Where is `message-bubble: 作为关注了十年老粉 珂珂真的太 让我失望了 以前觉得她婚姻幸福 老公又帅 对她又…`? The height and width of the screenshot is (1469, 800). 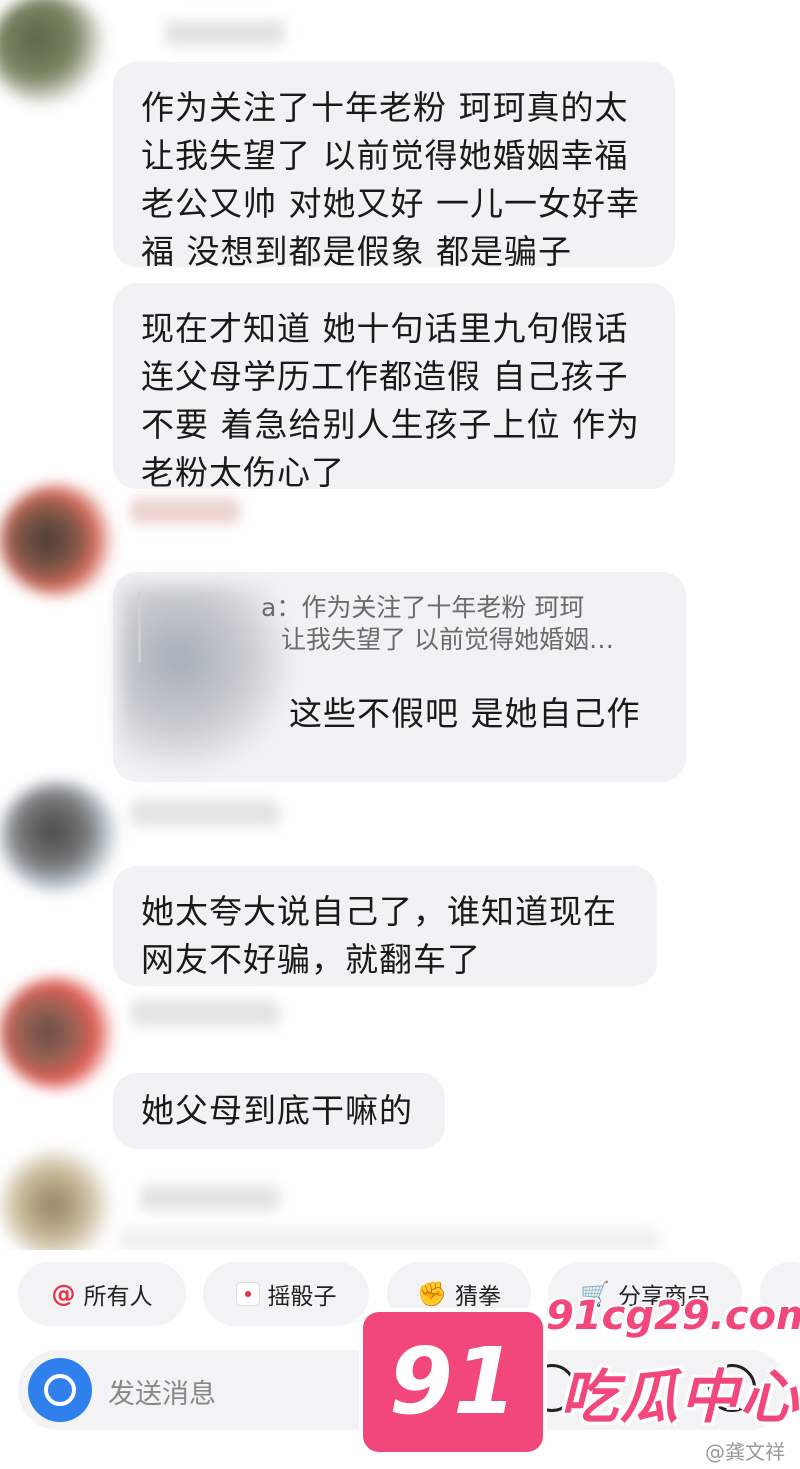 message-bubble: 作为关注了十年老粉 珂珂真的太 让我失望了 以前觉得她婚姻幸福 老公又帅 对她又… is located at coordinates (394, 166).